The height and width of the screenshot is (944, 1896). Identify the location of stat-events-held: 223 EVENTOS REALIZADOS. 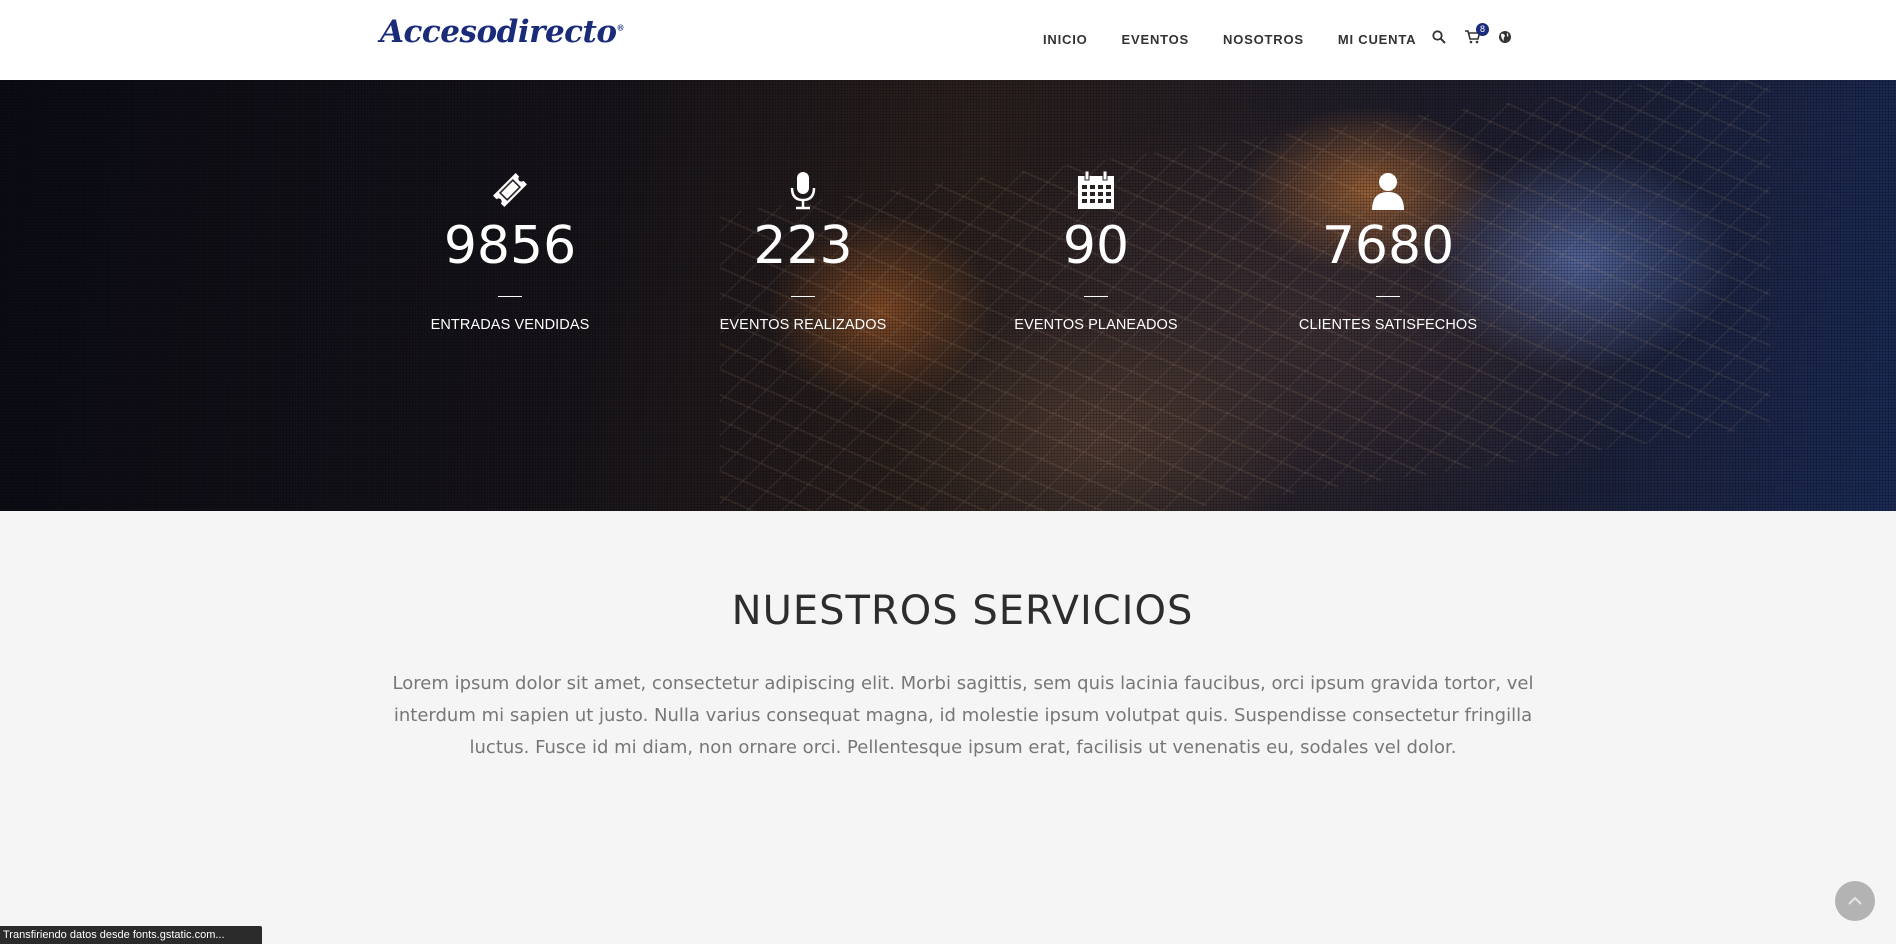
(803, 250).